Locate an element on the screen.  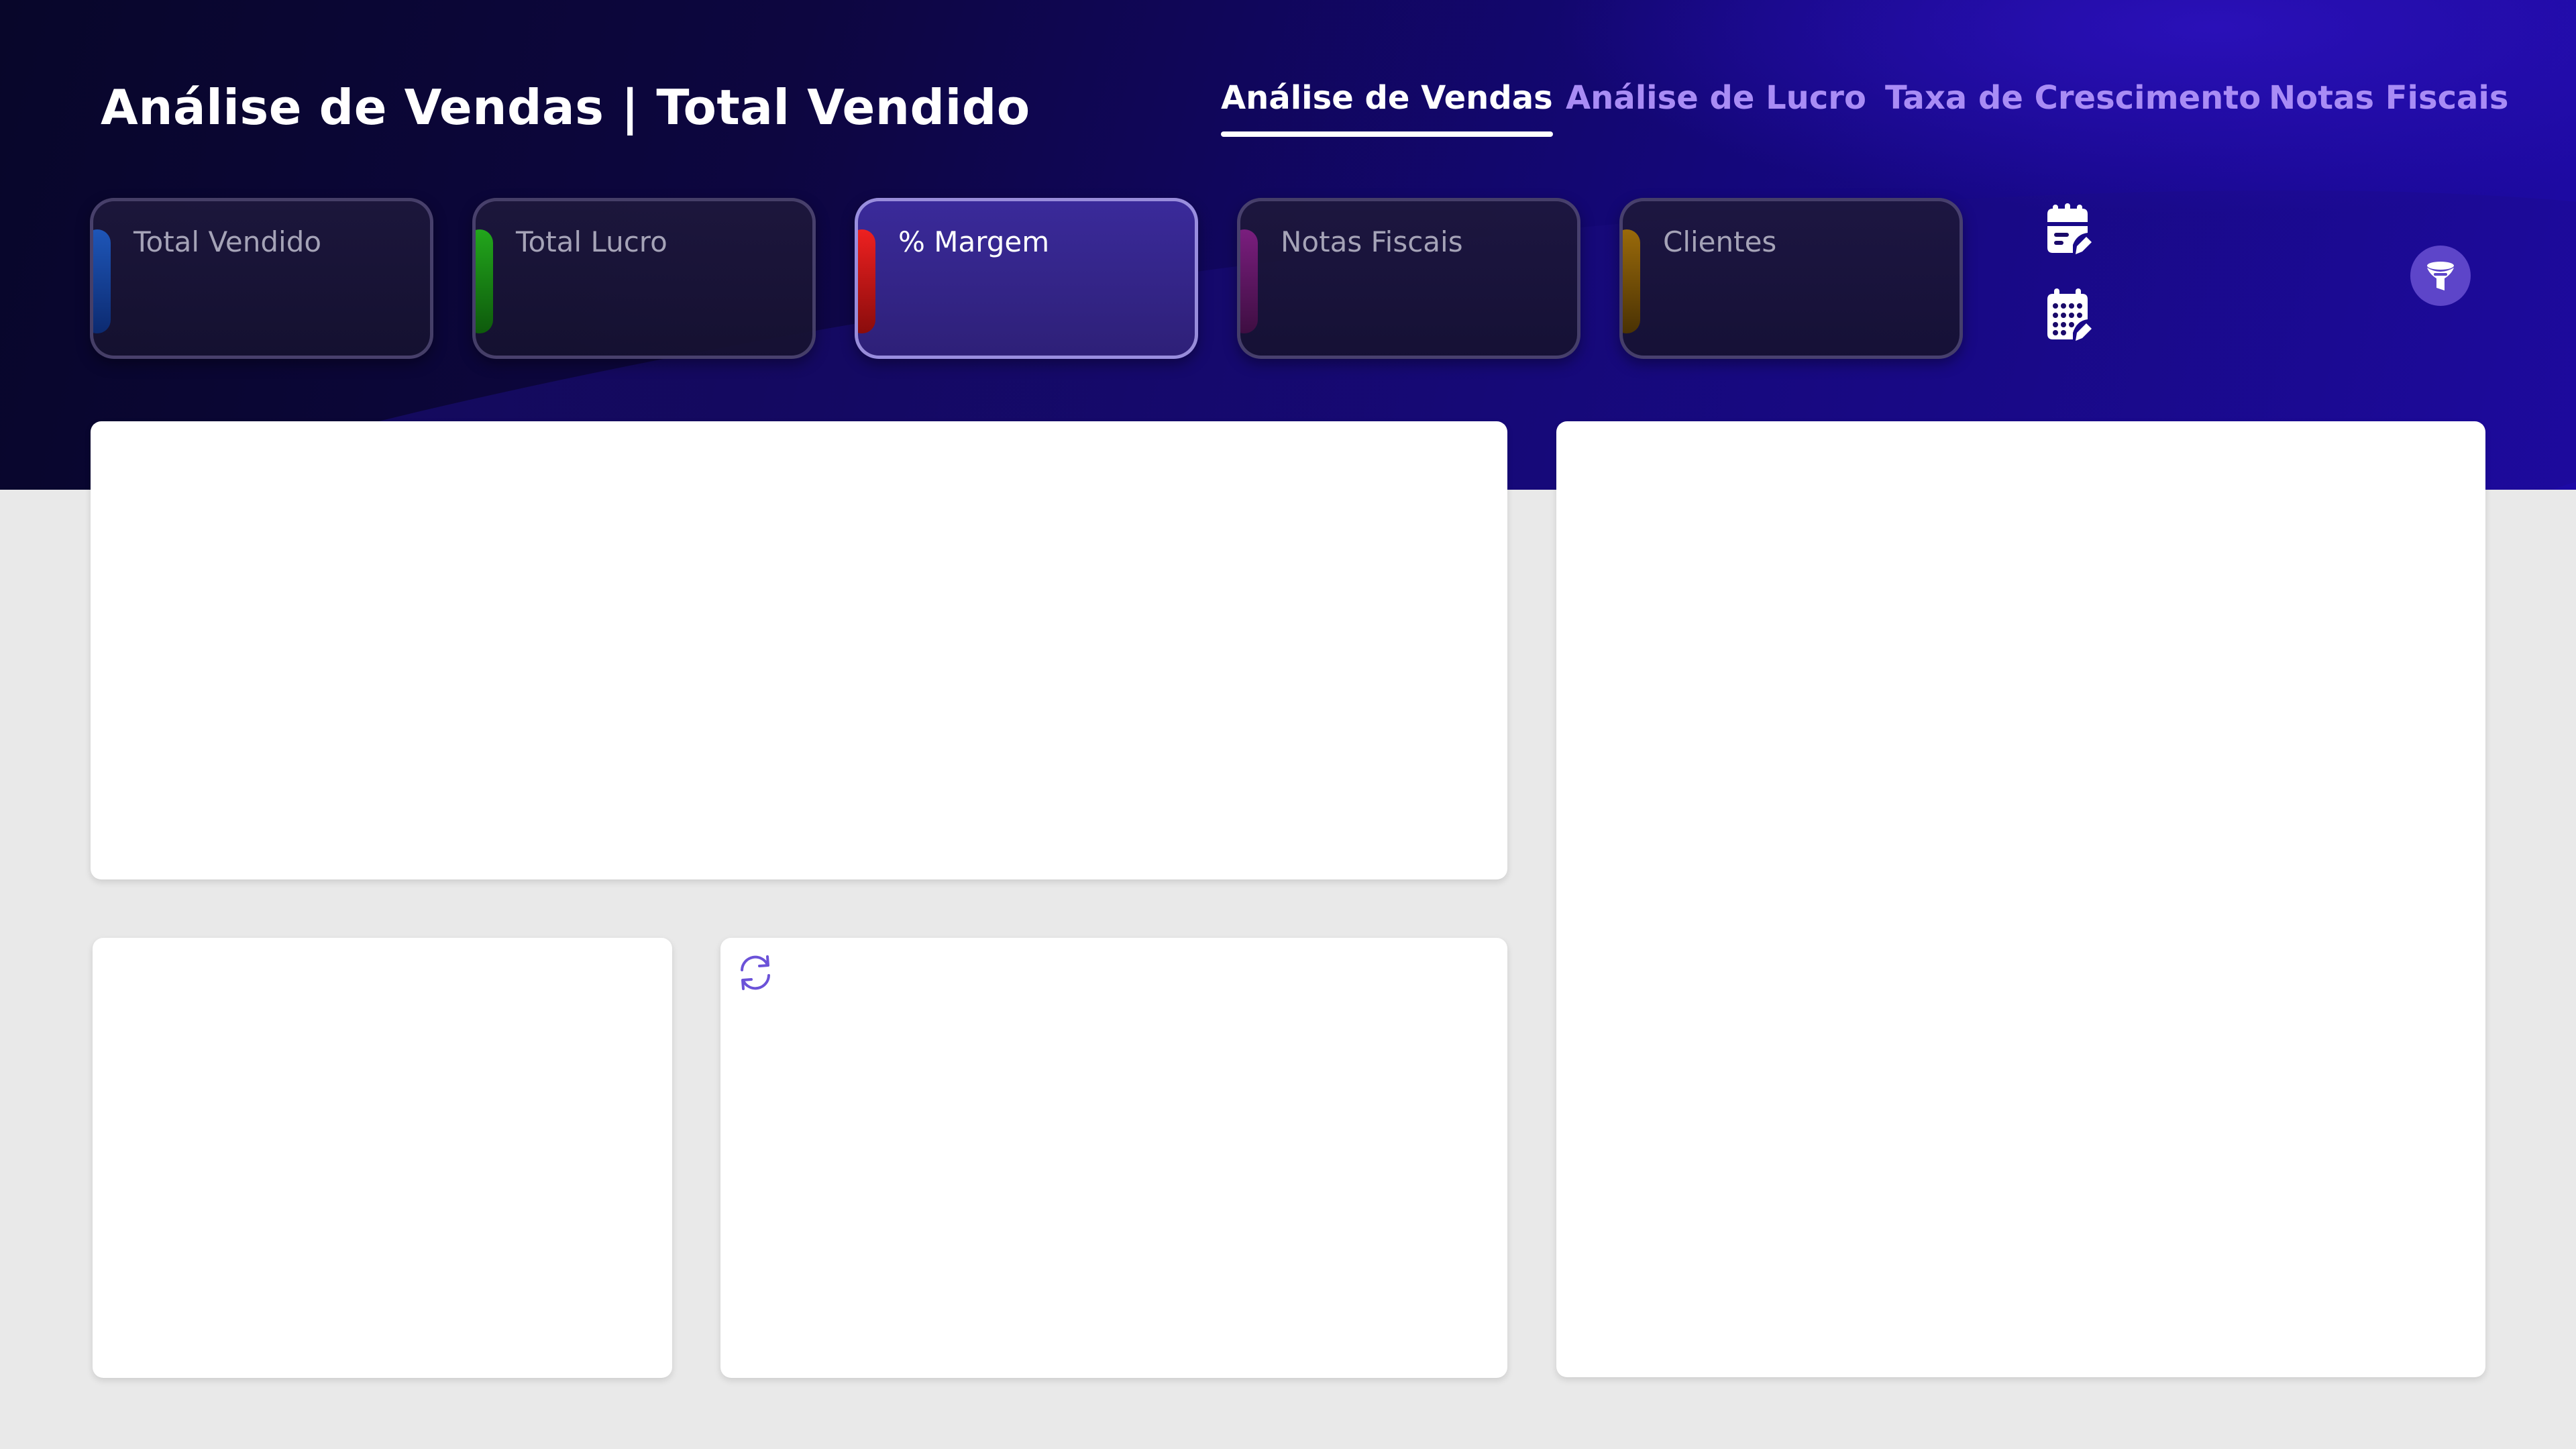
kpi-card-total-lucro: Total Lucro is located at coordinates (644, 278).